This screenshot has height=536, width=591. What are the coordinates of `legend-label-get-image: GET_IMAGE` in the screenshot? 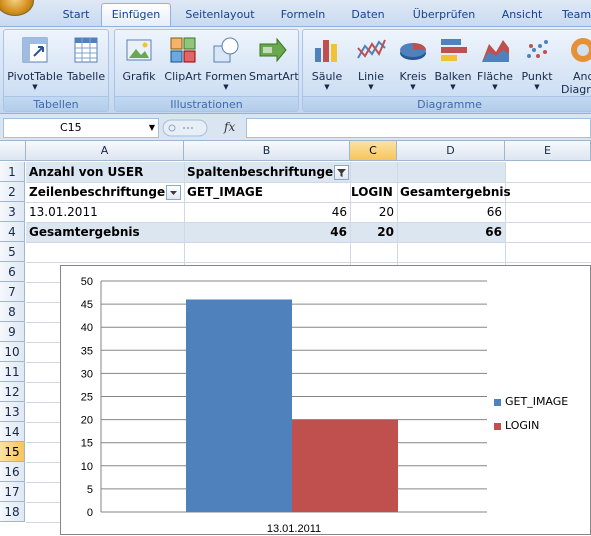 It's located at (537, 401).